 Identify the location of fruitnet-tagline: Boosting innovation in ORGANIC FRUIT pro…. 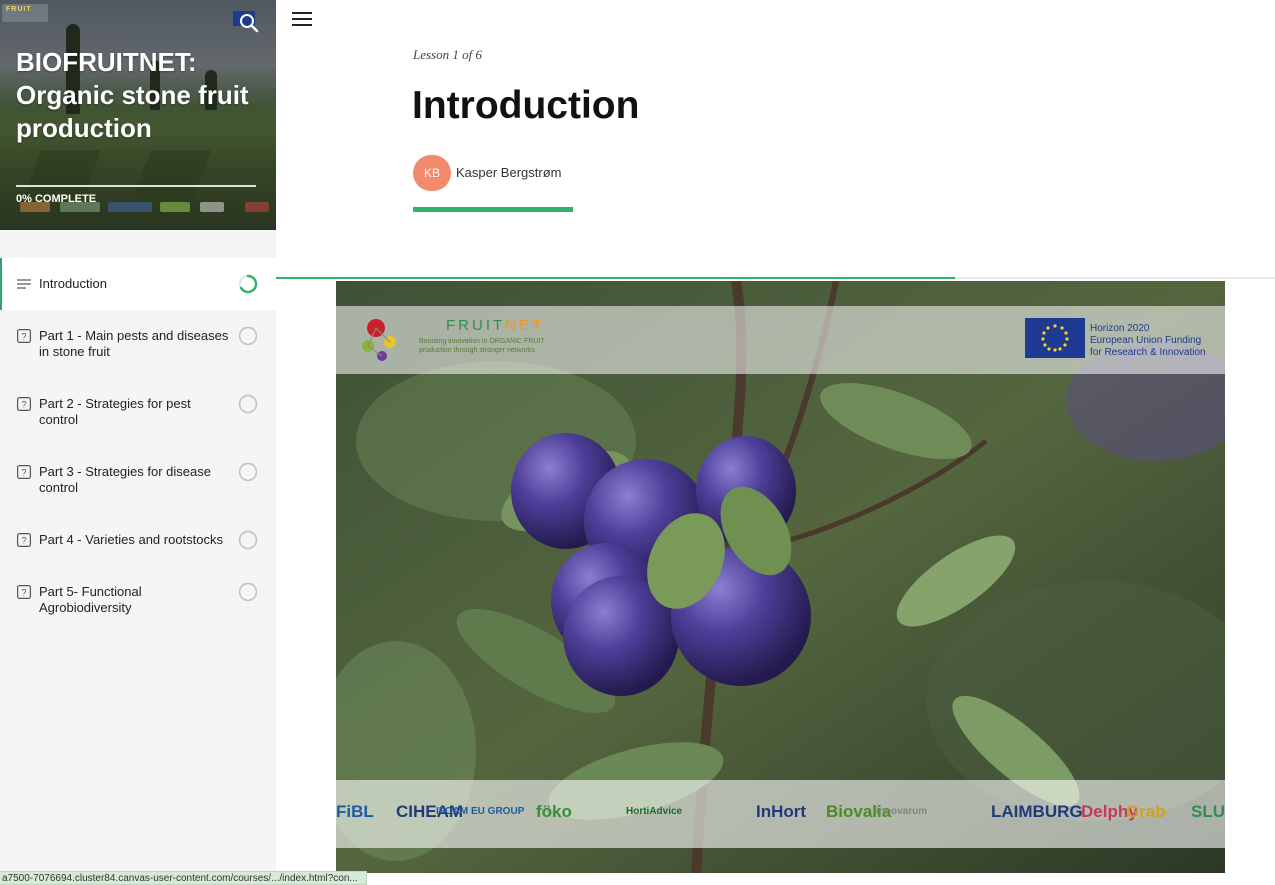
(482, 346).